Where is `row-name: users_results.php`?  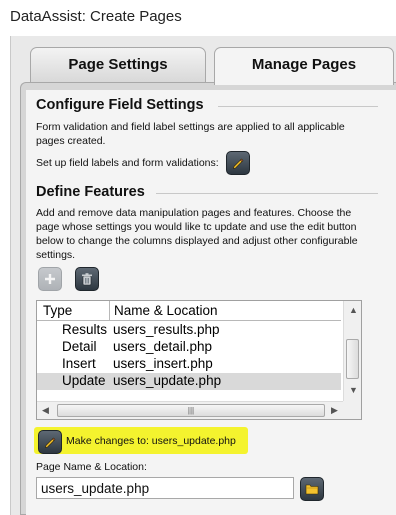 row-name: users_results.php is located at coordinates (166, 329).